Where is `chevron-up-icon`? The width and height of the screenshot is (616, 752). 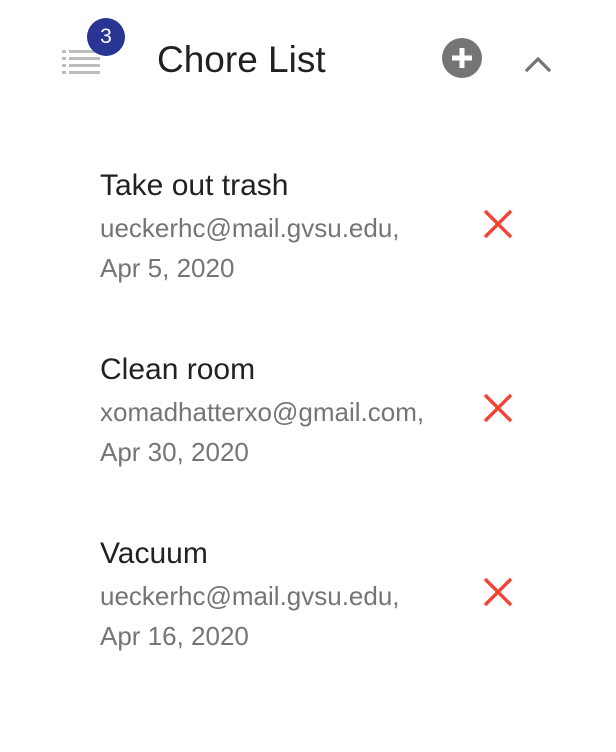
chevron-up-icon is located at coordinates (538, 64).